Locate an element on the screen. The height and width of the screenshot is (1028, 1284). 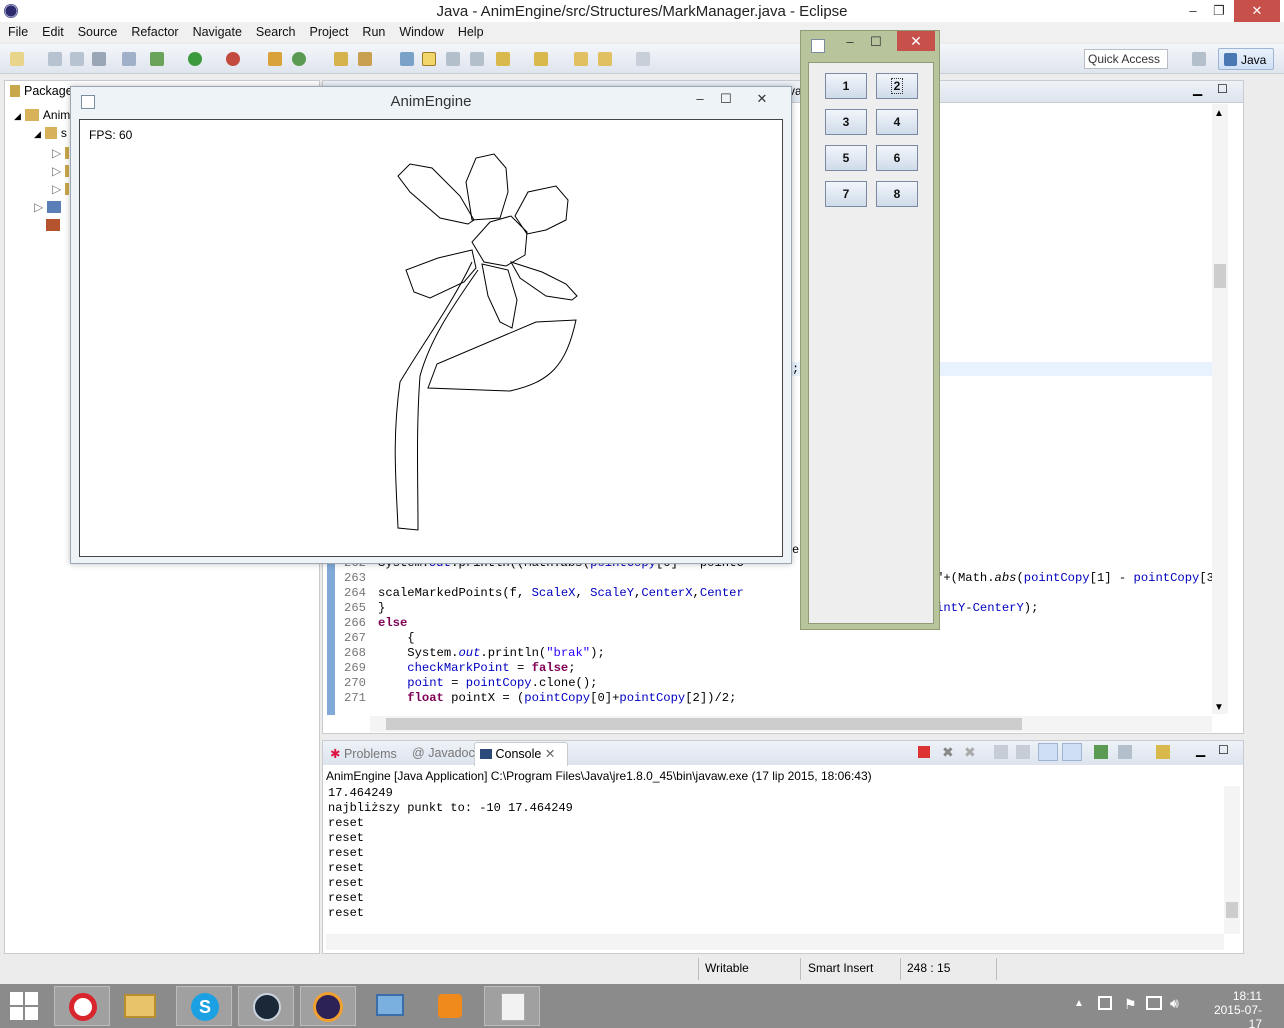
show-on-output-icon is located at coordinates (1048, 752).